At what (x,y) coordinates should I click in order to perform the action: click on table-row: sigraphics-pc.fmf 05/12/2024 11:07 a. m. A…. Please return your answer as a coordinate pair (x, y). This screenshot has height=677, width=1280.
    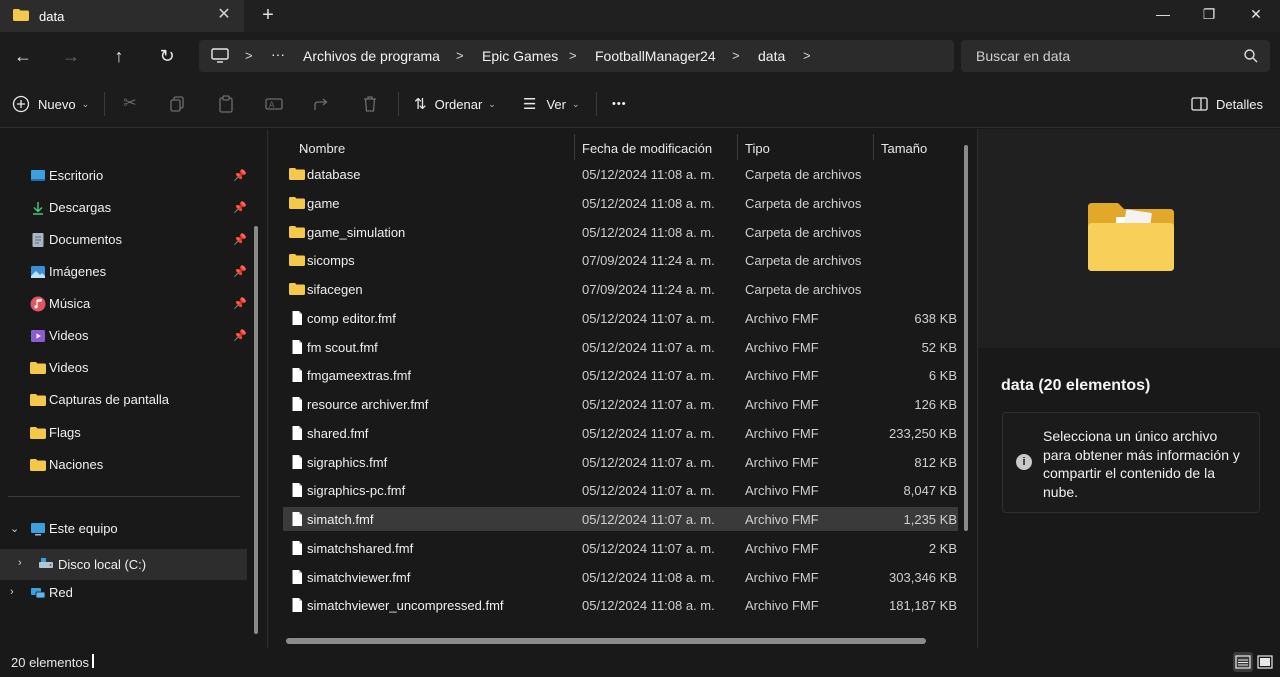
    Looking at the image, I should click on (620, 490).